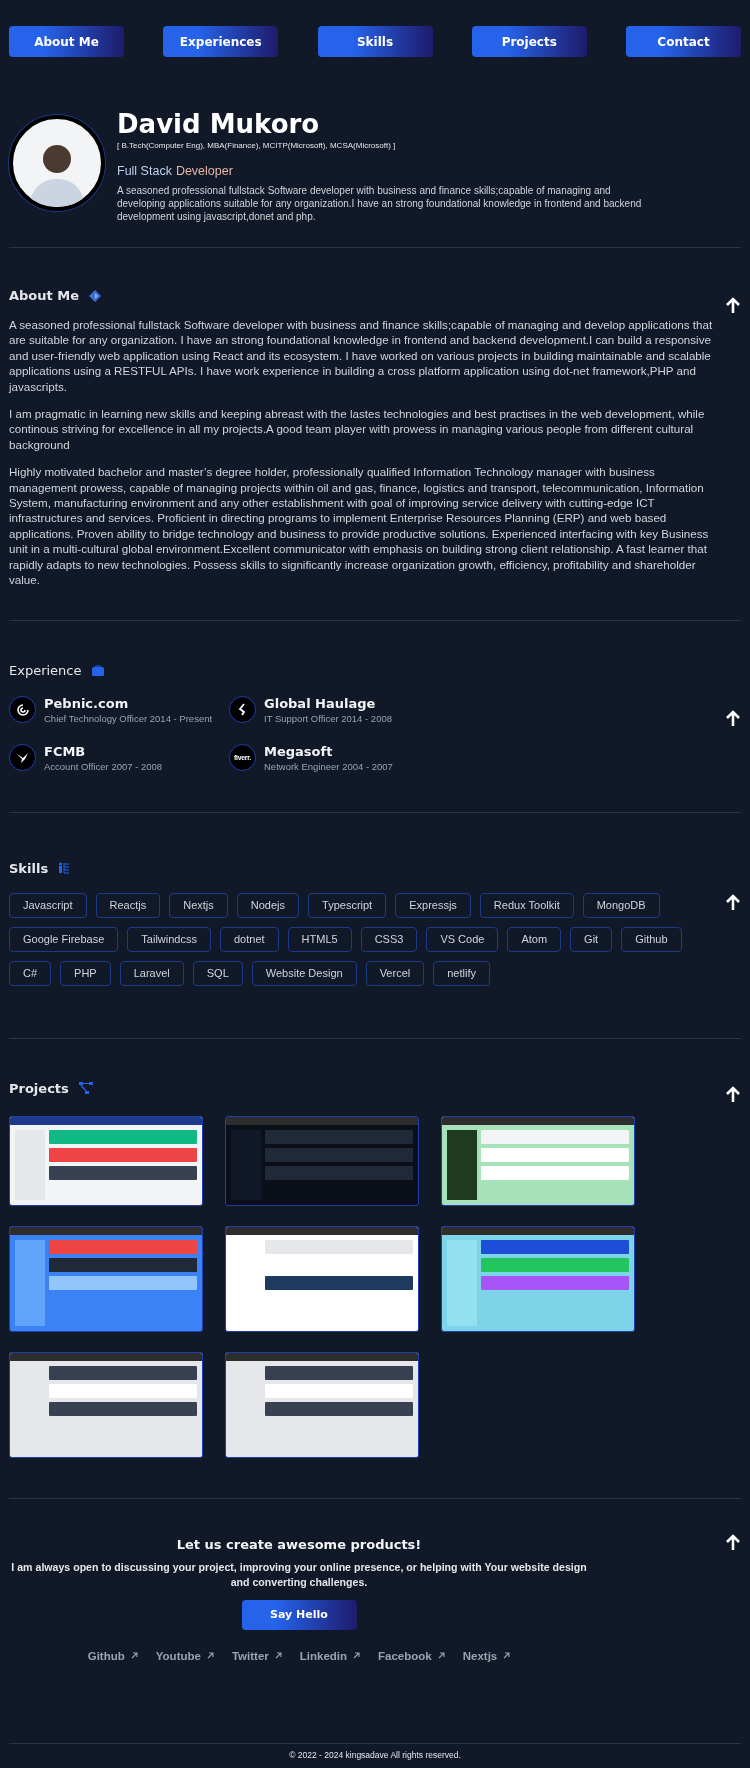 This screenshot has height=1768, width=750. What do you see at coordinates (22, 709) in the screenshot?
I see `swirl-logo-icon` at bounding box center [22, 709].